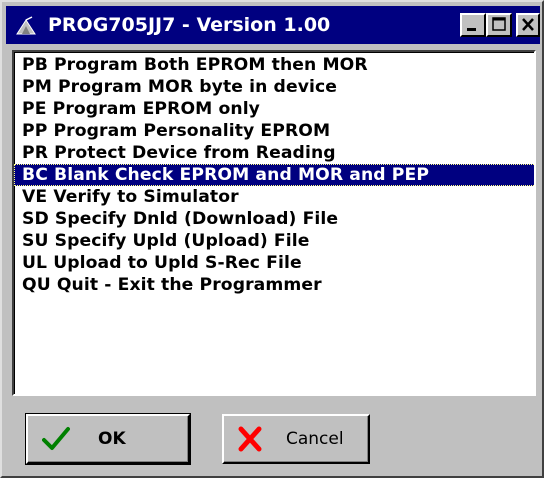  I want to click on maximize-button, so click(499, 25).